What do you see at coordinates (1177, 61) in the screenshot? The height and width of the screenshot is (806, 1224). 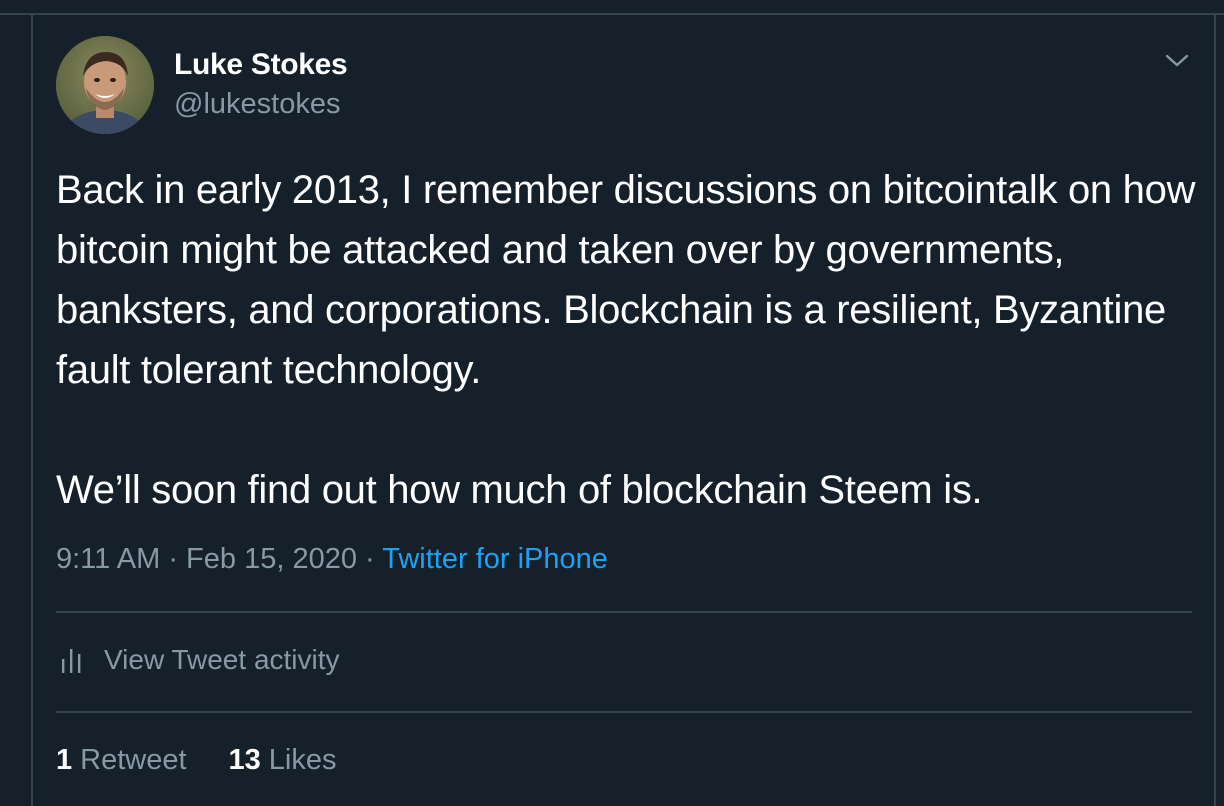 I see `chevron-down-icon` at bounding box center [1177, 61].